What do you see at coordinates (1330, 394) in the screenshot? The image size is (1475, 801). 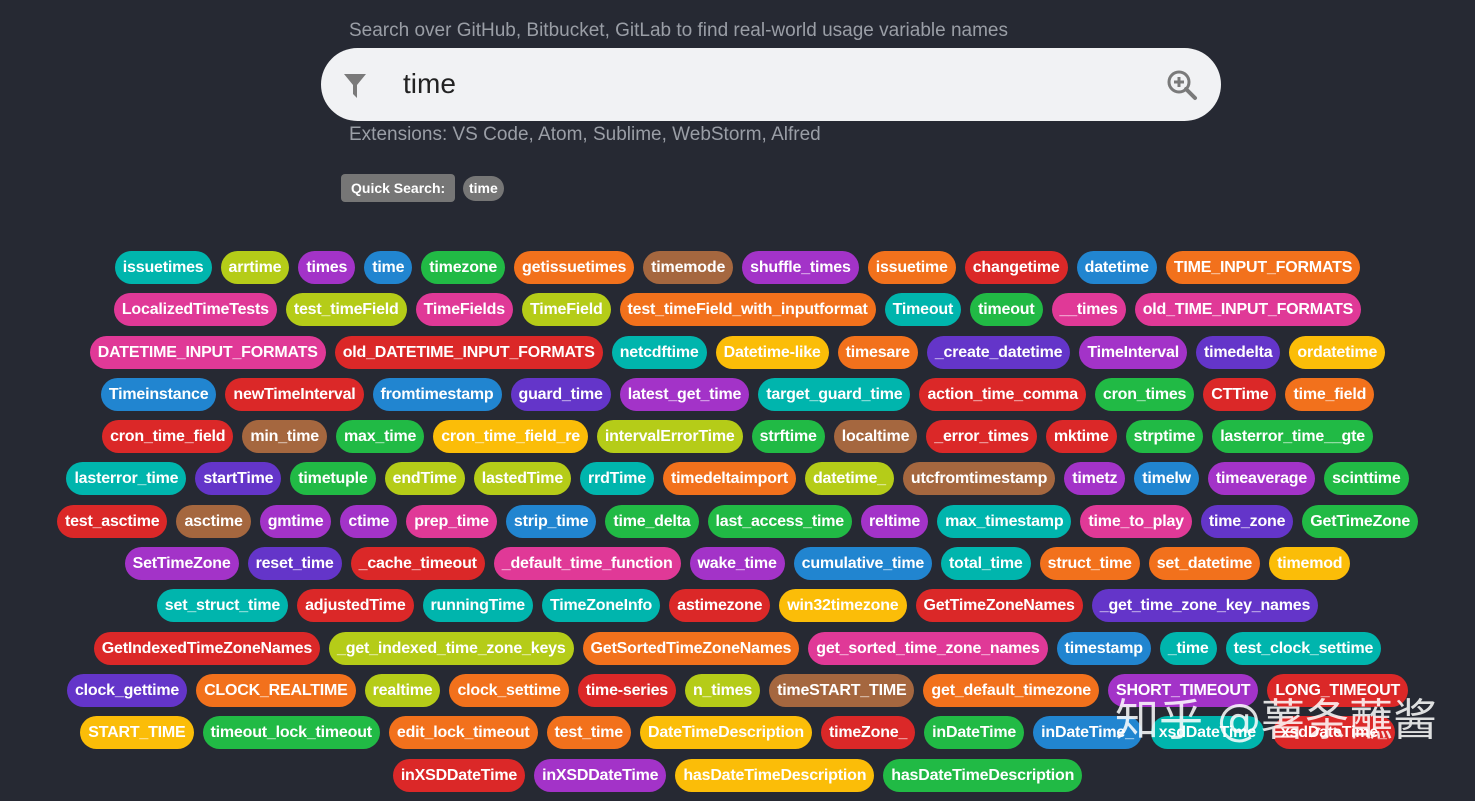 I see `variable-tag: time_field` at bounding box center [1330, 394].